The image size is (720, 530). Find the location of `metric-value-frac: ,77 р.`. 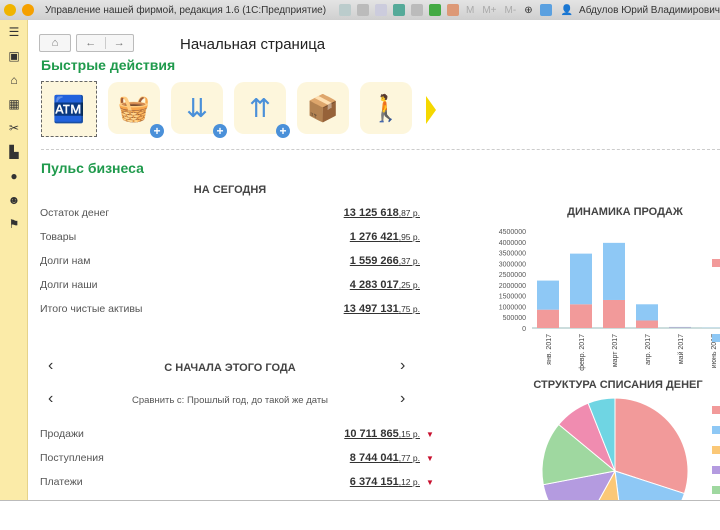

metric-value-frac: ,77 р. is located at coordinates (409, 458).